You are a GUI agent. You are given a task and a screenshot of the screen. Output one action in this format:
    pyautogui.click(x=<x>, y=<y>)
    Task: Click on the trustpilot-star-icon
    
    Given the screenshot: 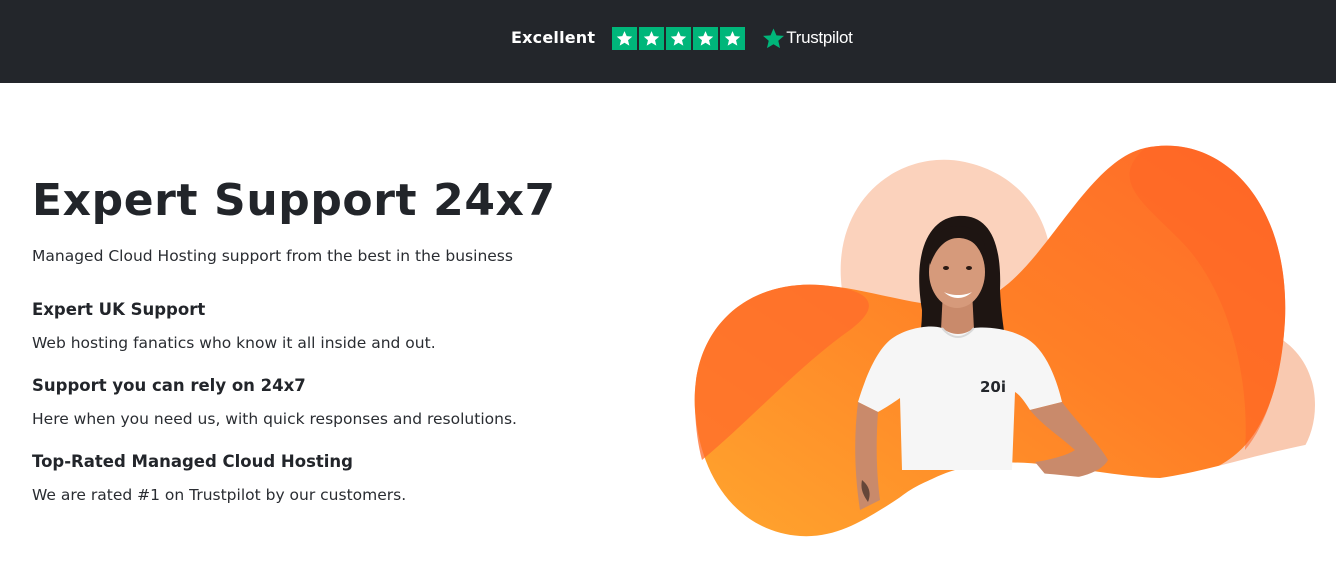 What is the action you would take?
    pyautogui.click(x=774, y=37)
    